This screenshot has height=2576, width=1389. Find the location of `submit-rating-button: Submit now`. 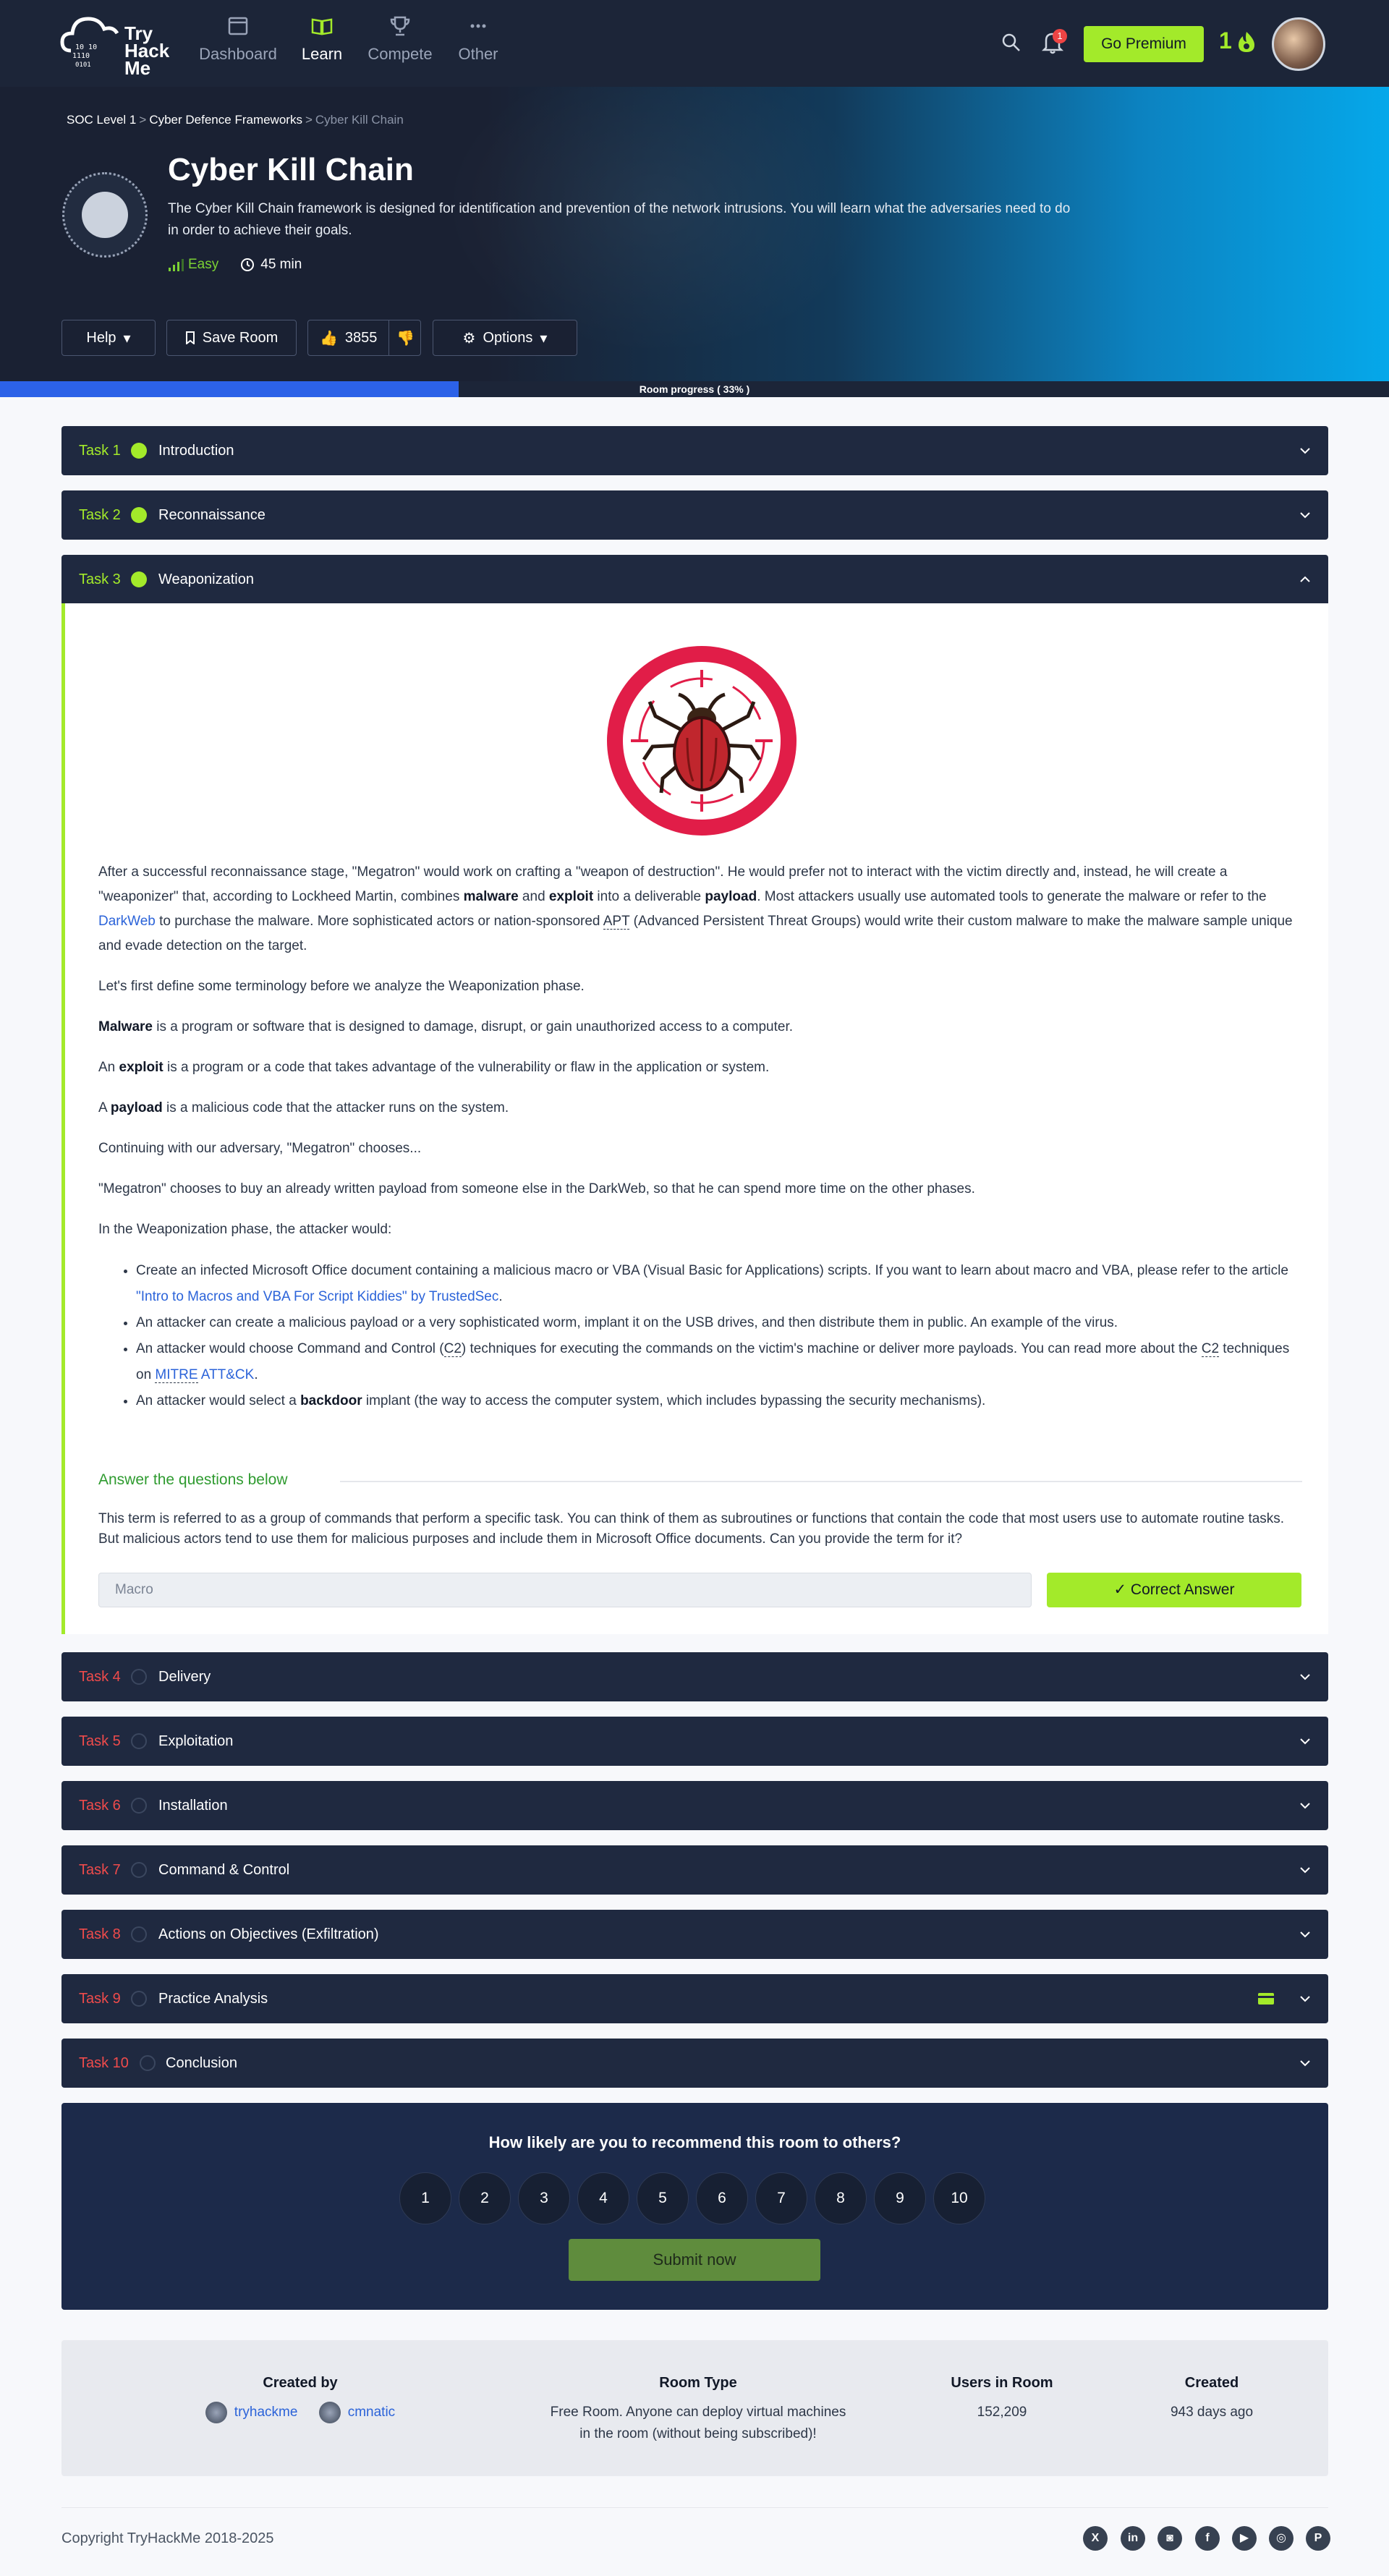

submit-rating-button: Submit now is located at coordinates (694, 2260).